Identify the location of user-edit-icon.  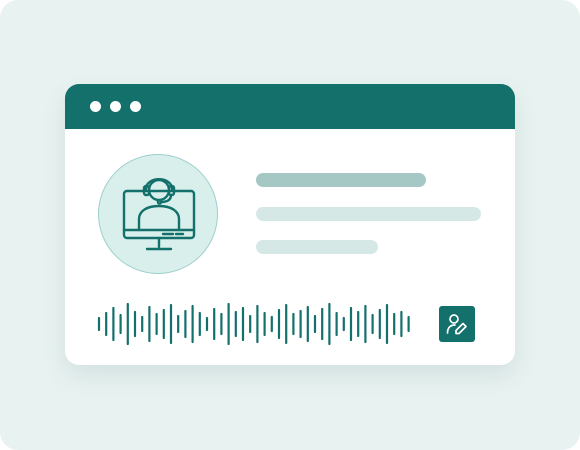
(456, 324).